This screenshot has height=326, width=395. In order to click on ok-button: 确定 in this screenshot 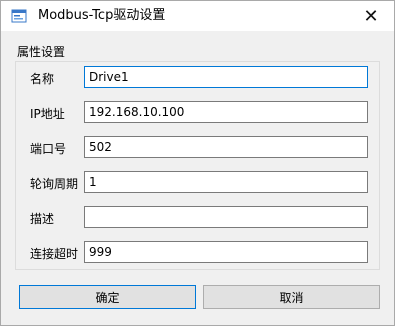, I will do `click(107, 297)`.